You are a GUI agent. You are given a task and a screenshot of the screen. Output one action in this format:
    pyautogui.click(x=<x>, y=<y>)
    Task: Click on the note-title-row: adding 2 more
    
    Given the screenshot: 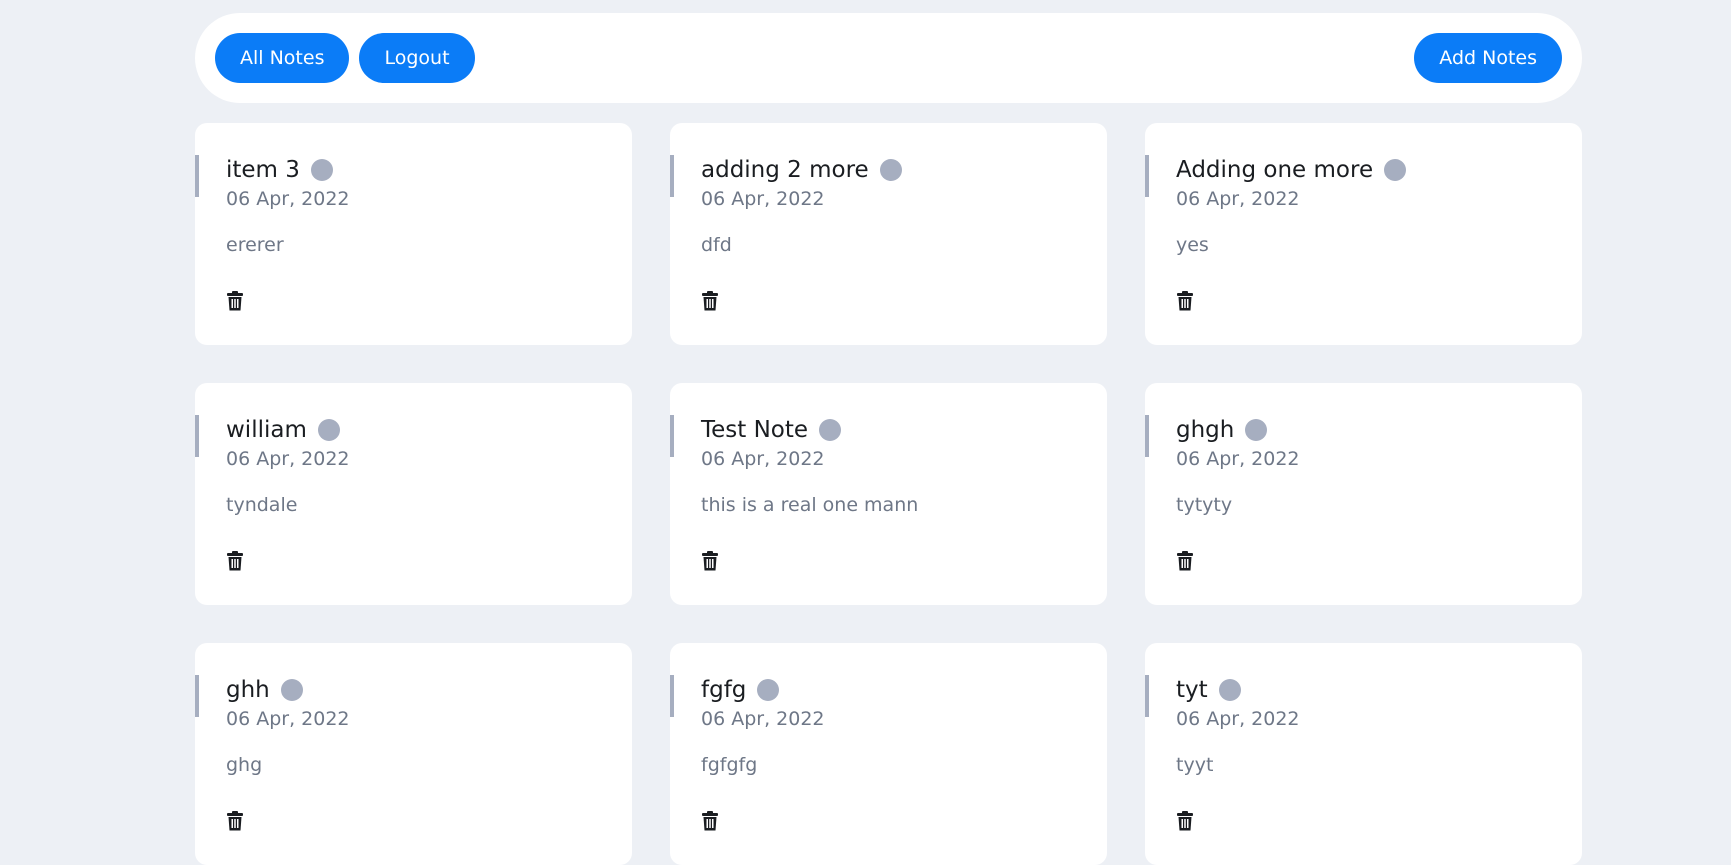 What is the action you would take?
    pyautogui.click(x=904, y=170)
    